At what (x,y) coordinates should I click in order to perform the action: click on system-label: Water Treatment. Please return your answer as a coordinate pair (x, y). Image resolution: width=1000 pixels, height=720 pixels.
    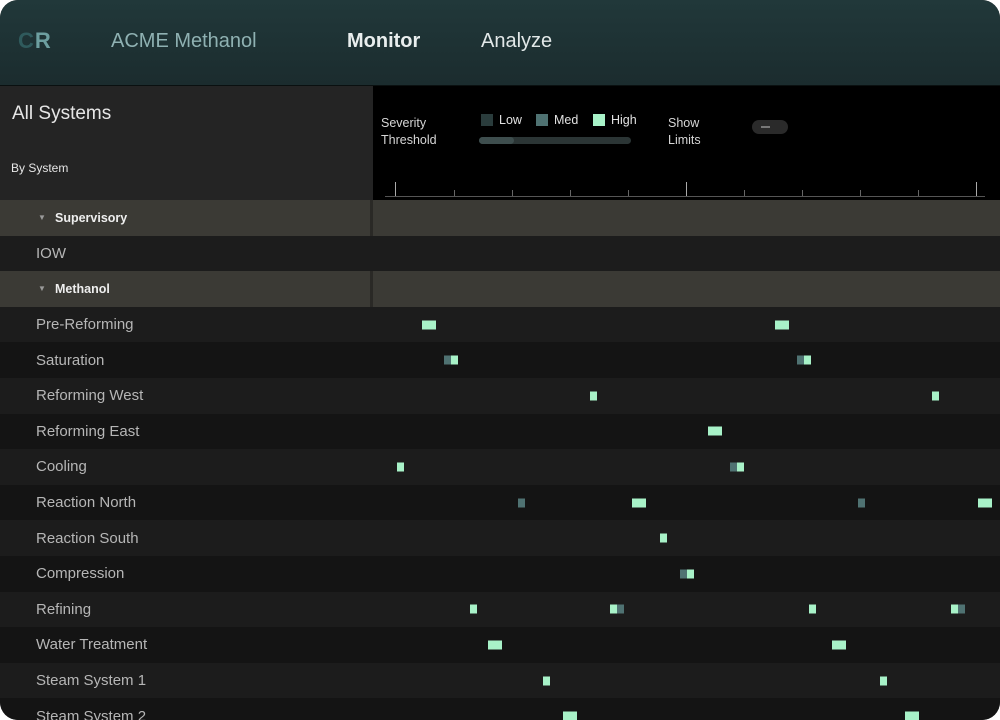
    Looking at the image, I should click on (186, 645).